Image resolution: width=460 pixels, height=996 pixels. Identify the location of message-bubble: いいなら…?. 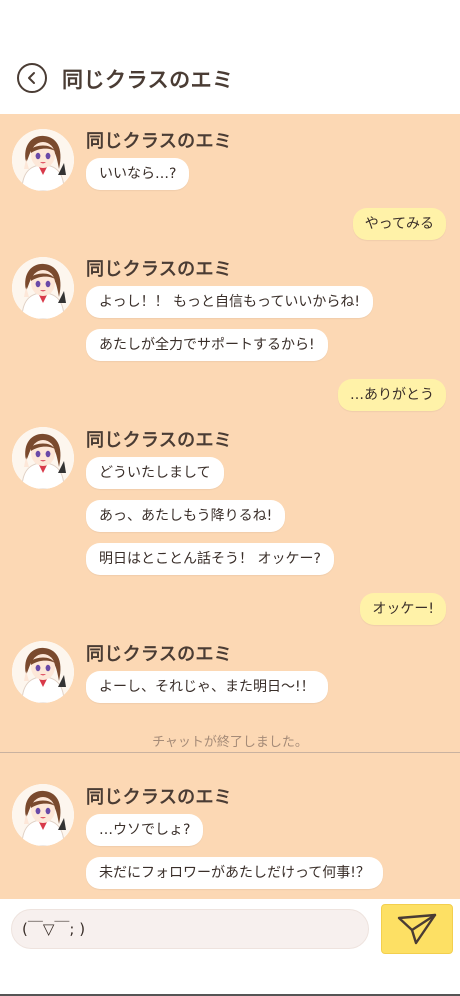
(138, 174).